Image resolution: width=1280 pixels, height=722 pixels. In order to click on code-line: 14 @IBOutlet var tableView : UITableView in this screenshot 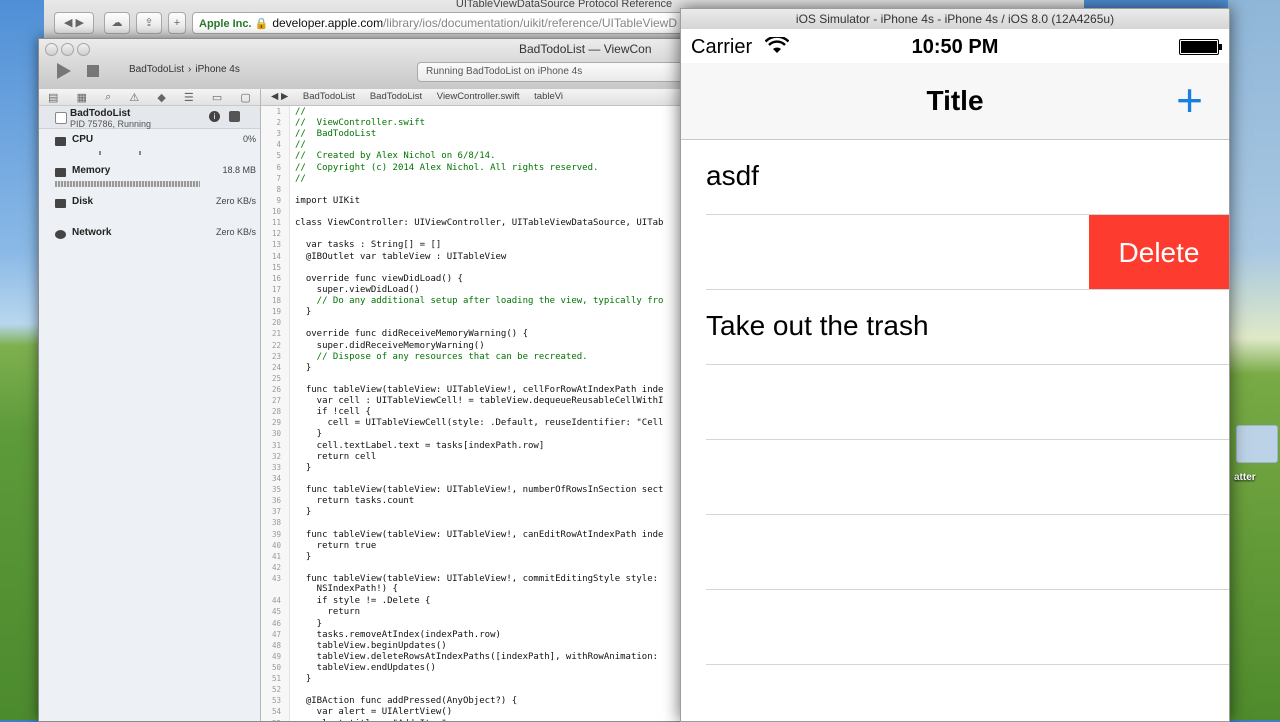, I will do `click(480, 256)`.